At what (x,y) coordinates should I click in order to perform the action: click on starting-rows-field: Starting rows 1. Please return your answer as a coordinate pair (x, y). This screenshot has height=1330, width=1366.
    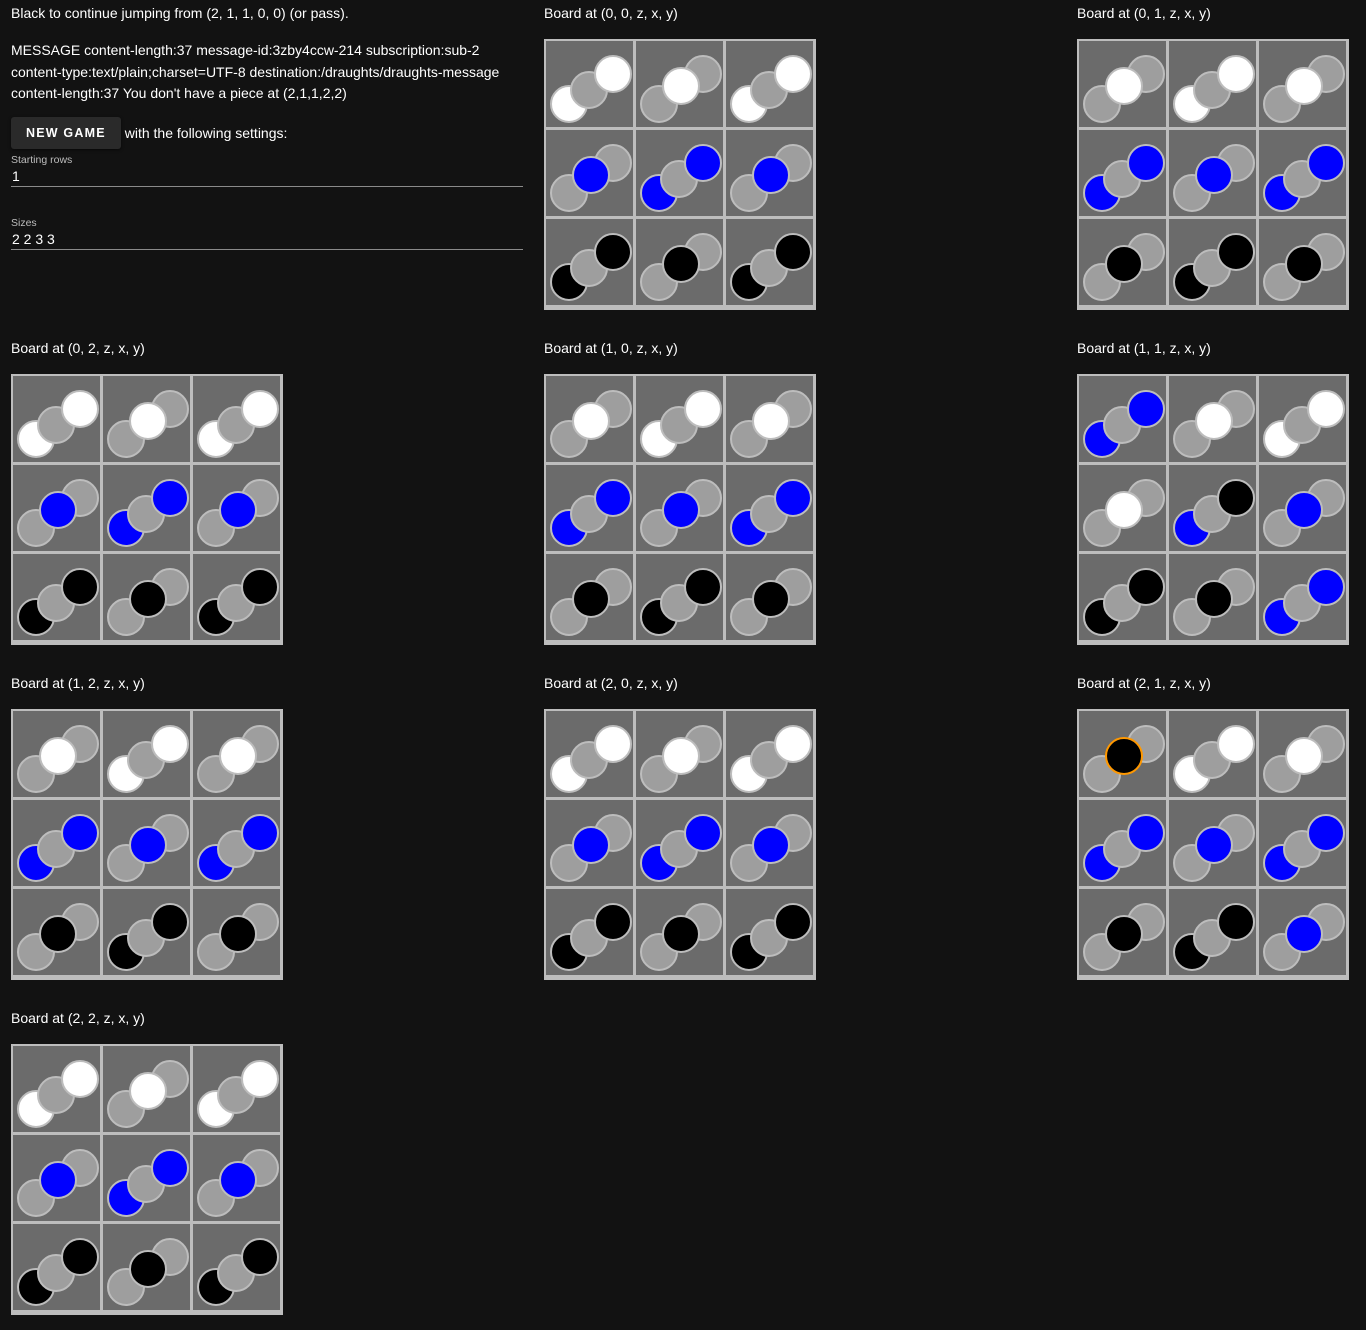
    Looking at the image, I should click on (267, 170).